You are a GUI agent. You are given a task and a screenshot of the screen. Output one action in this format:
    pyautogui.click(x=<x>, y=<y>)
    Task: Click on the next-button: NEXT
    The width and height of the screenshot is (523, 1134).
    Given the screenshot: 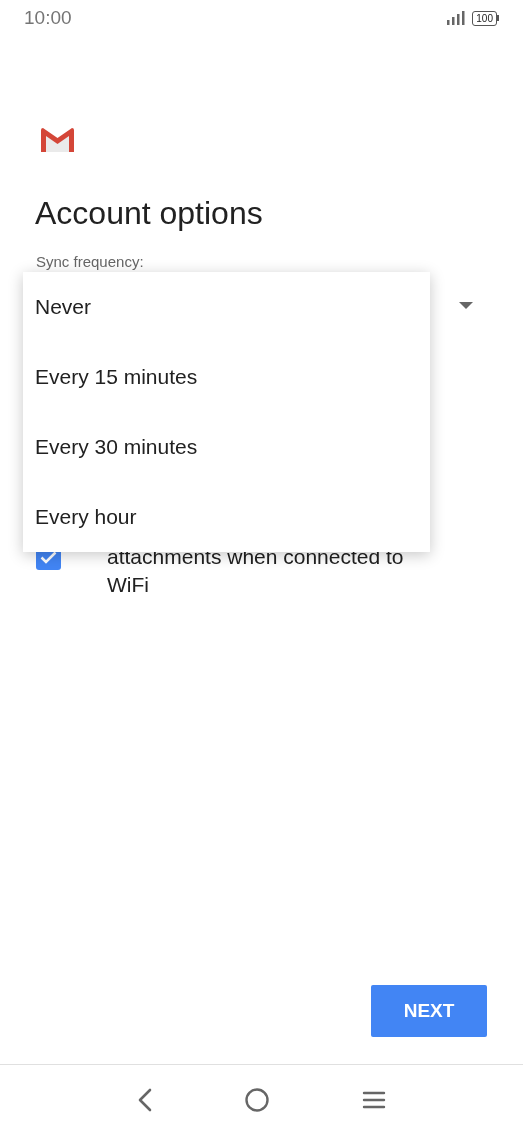 What is the action you would take?
    pyautogui.click(x=429, y=1011)
    